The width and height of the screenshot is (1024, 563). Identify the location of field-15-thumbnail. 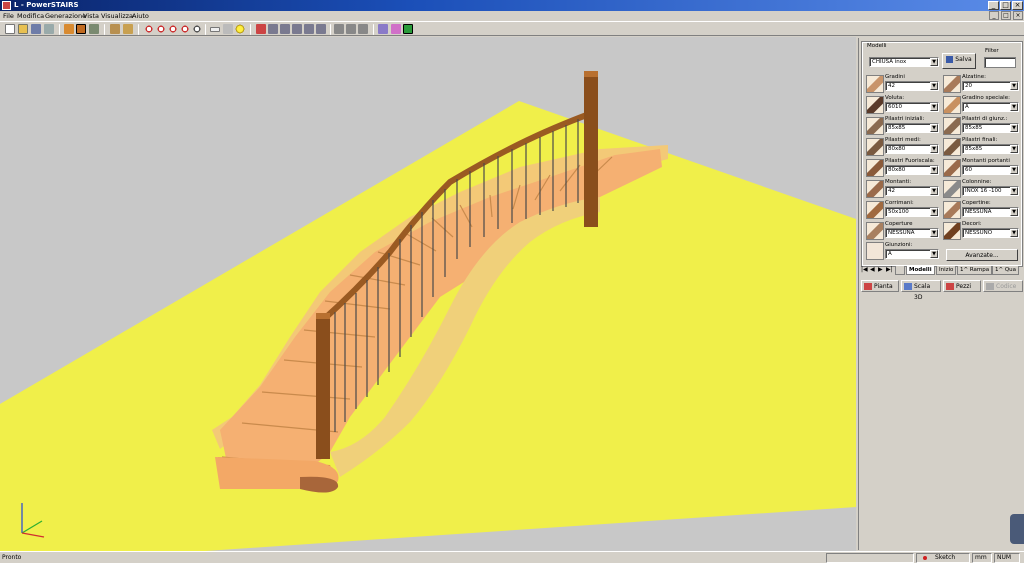
(952, 231).